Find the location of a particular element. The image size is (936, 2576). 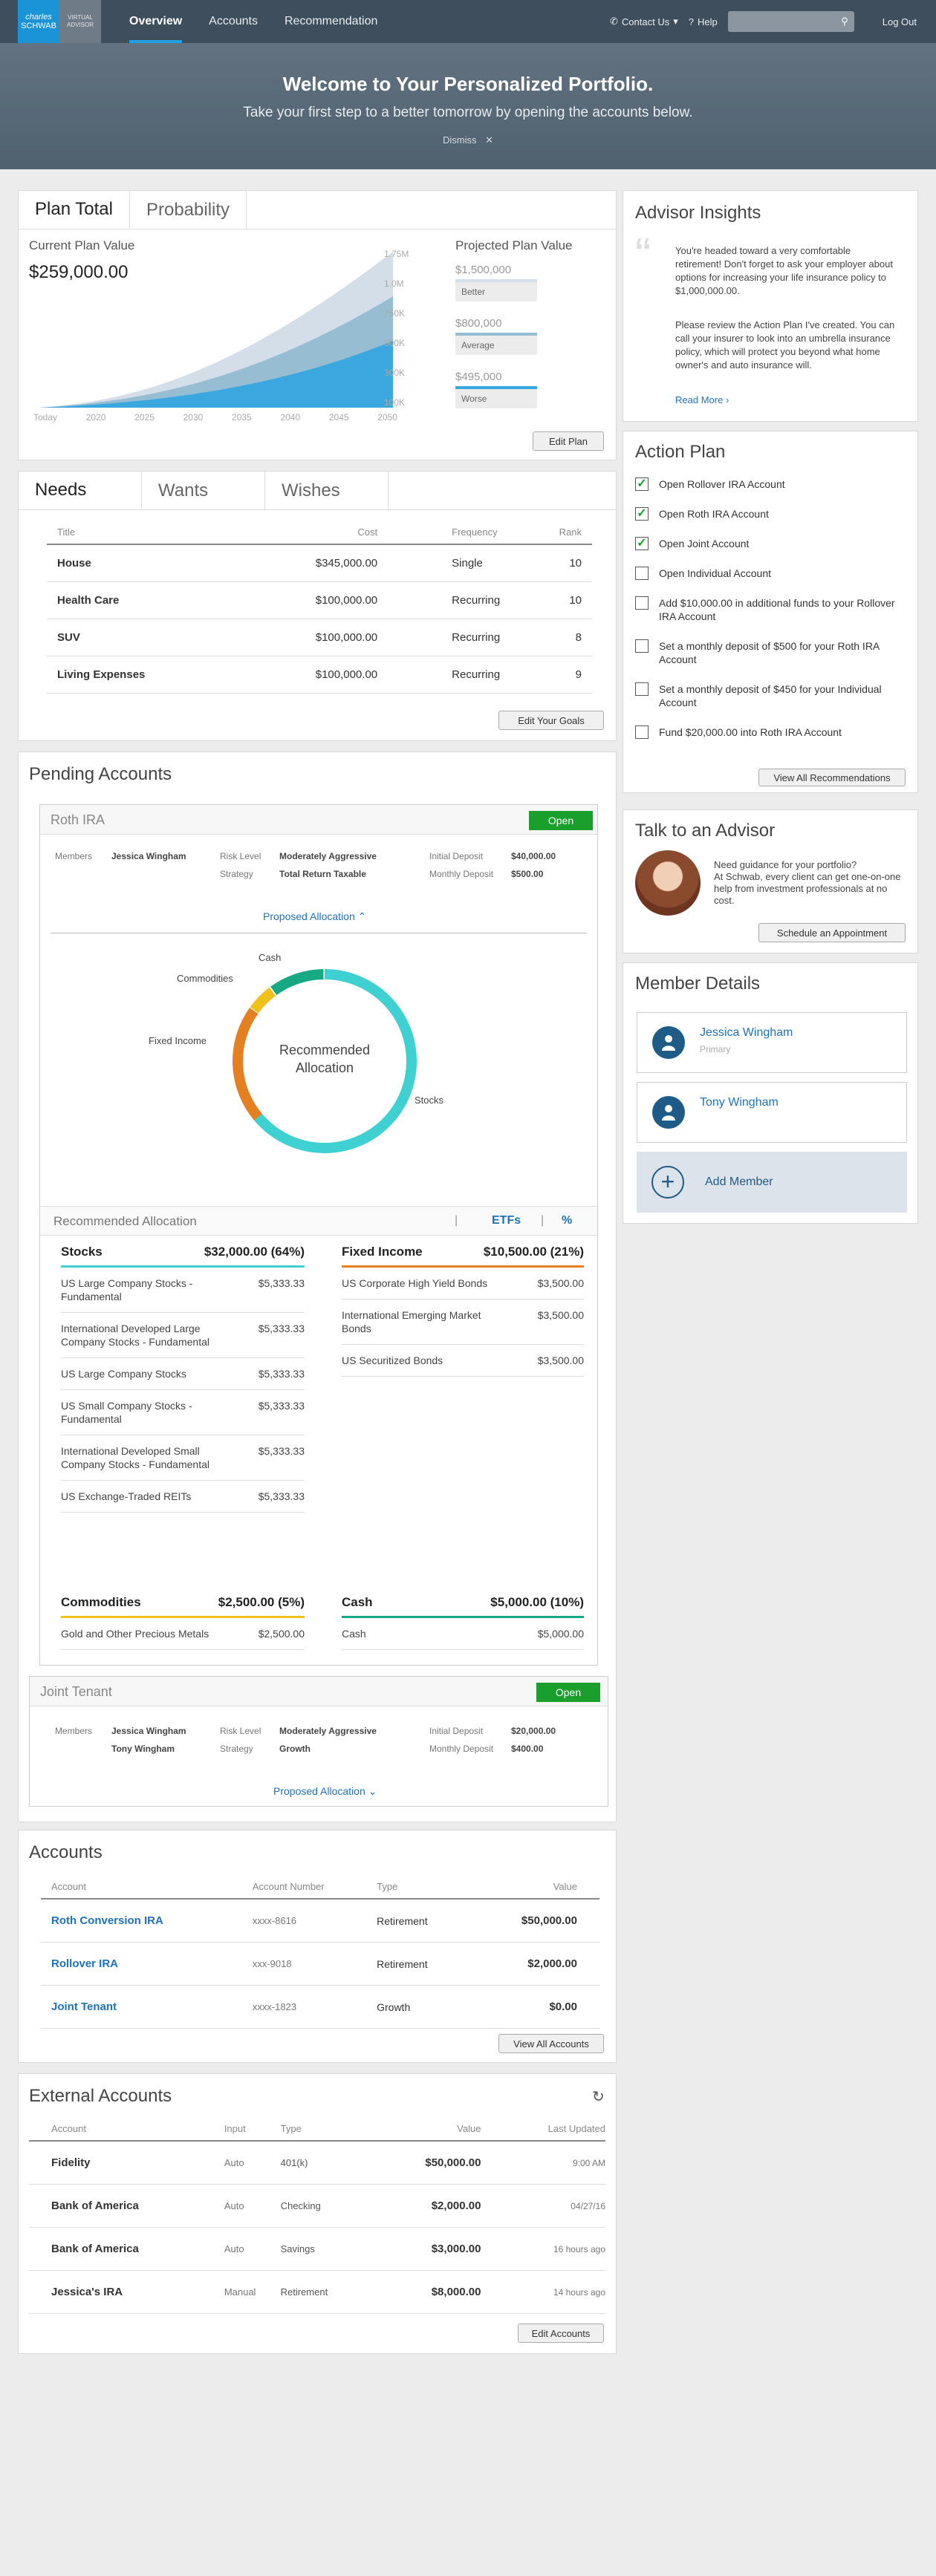

person-icon is located at coordinates (668, 1043).